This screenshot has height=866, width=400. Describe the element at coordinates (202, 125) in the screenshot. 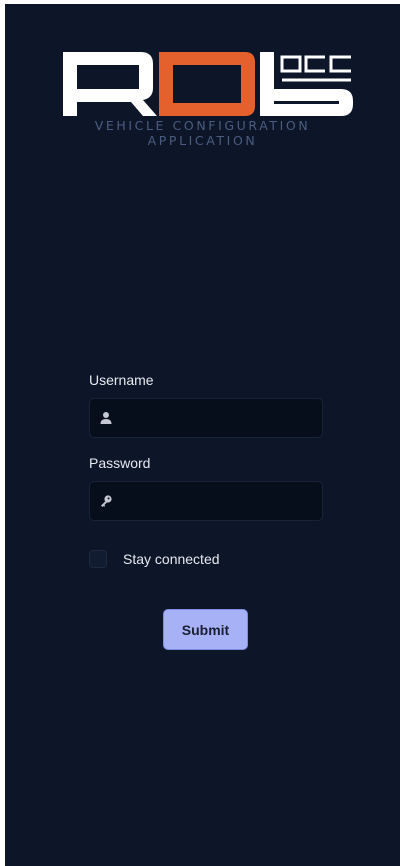

I see `subtitle-line-1: VEHICLE CONFIGURATION` at that location.